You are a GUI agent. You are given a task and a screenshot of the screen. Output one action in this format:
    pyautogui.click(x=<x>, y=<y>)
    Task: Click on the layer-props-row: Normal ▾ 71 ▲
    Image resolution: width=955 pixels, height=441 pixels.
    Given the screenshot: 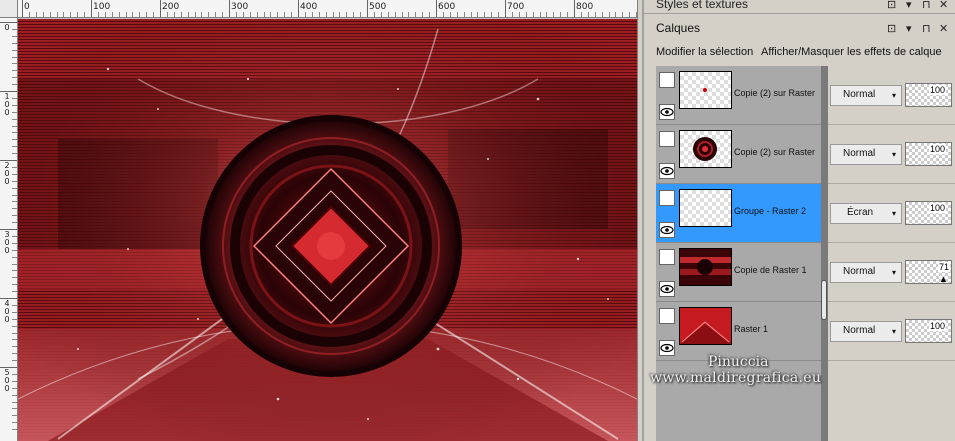 What is the action you would take?
    pyautogui.click(x=891, y=272)
    